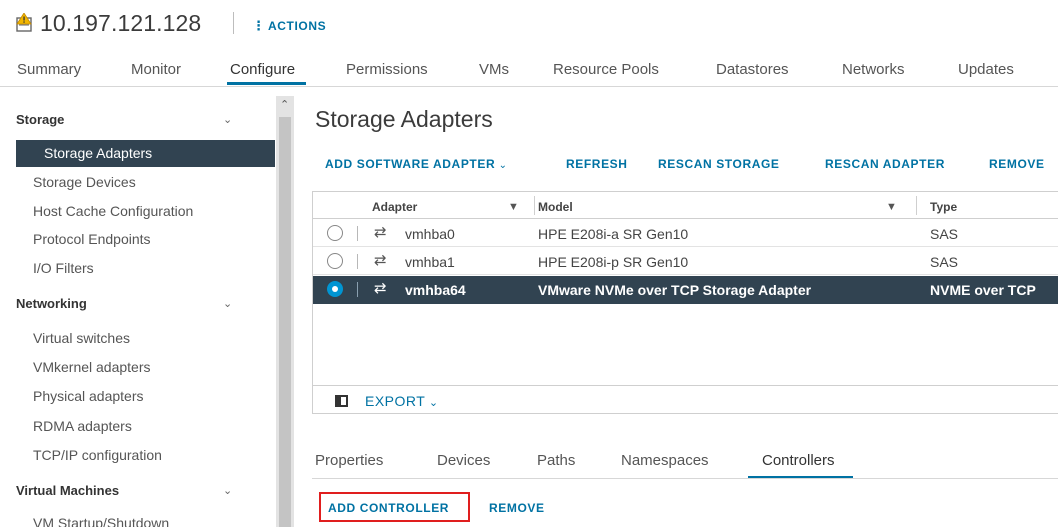  I want to click on rescan-adapter-button: RESCAN ADAPTER, so click(885, 164).